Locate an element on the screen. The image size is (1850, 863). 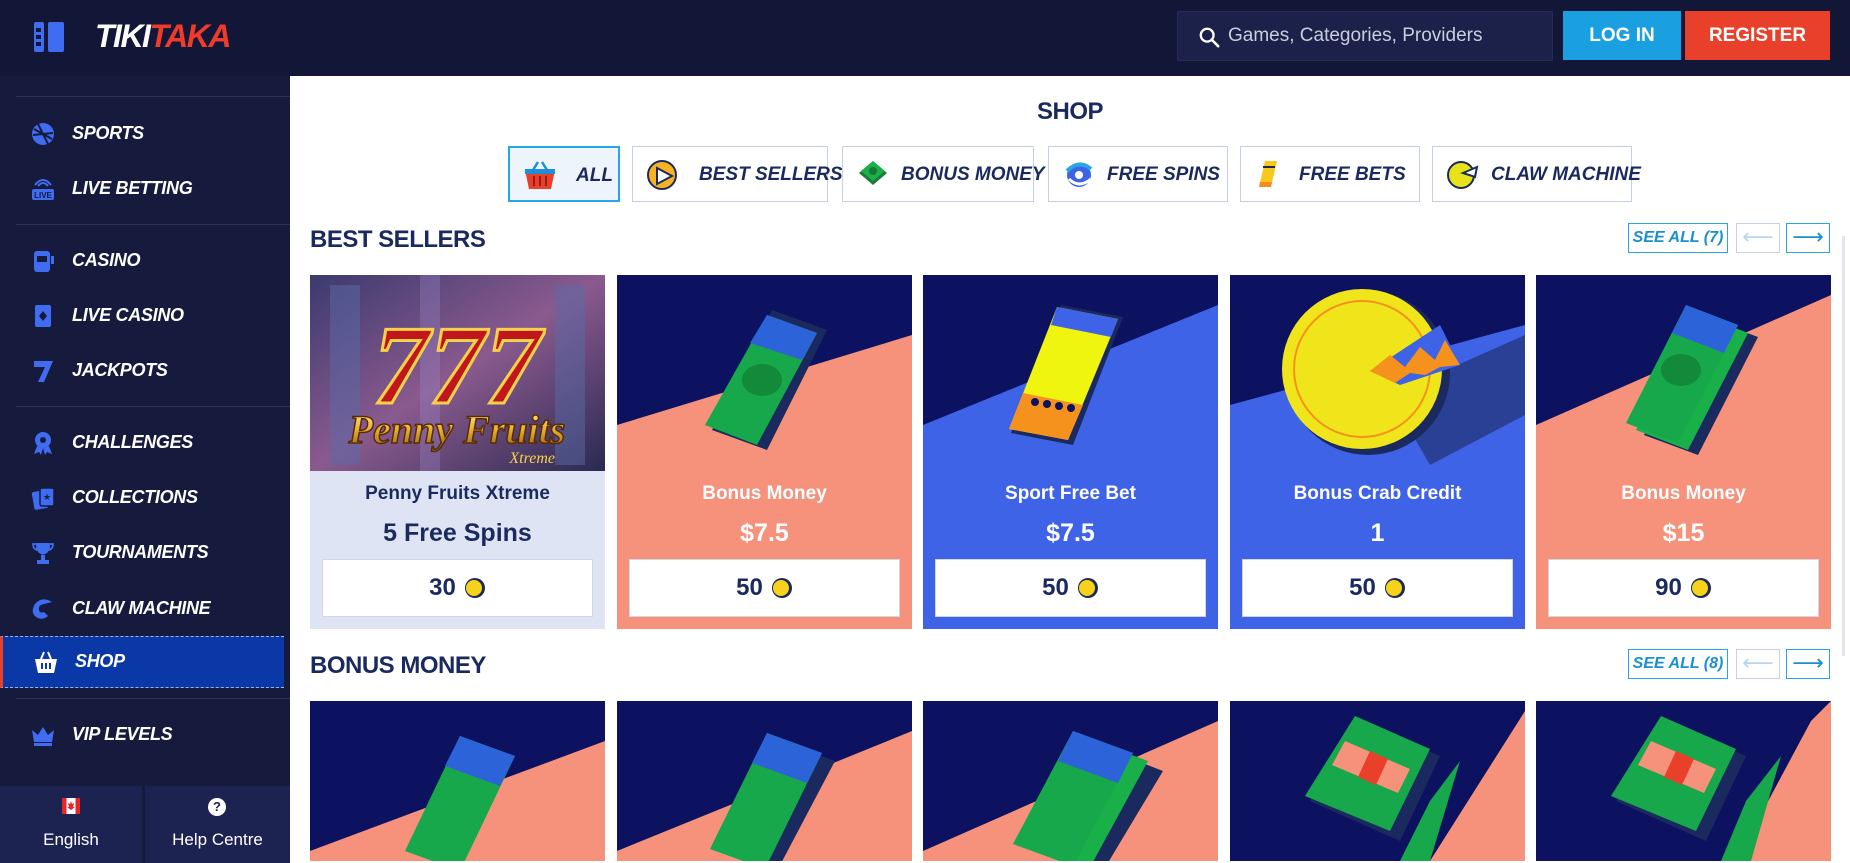
art-subtitle: Xtreme is located at coordinates (531, 458).